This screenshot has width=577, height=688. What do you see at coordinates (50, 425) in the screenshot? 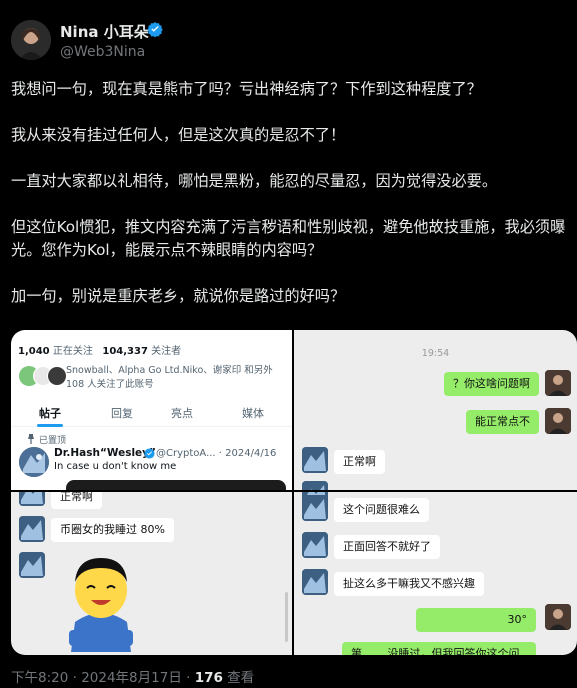
I see `active-tab-indicator` at bounding box center [50, 425].